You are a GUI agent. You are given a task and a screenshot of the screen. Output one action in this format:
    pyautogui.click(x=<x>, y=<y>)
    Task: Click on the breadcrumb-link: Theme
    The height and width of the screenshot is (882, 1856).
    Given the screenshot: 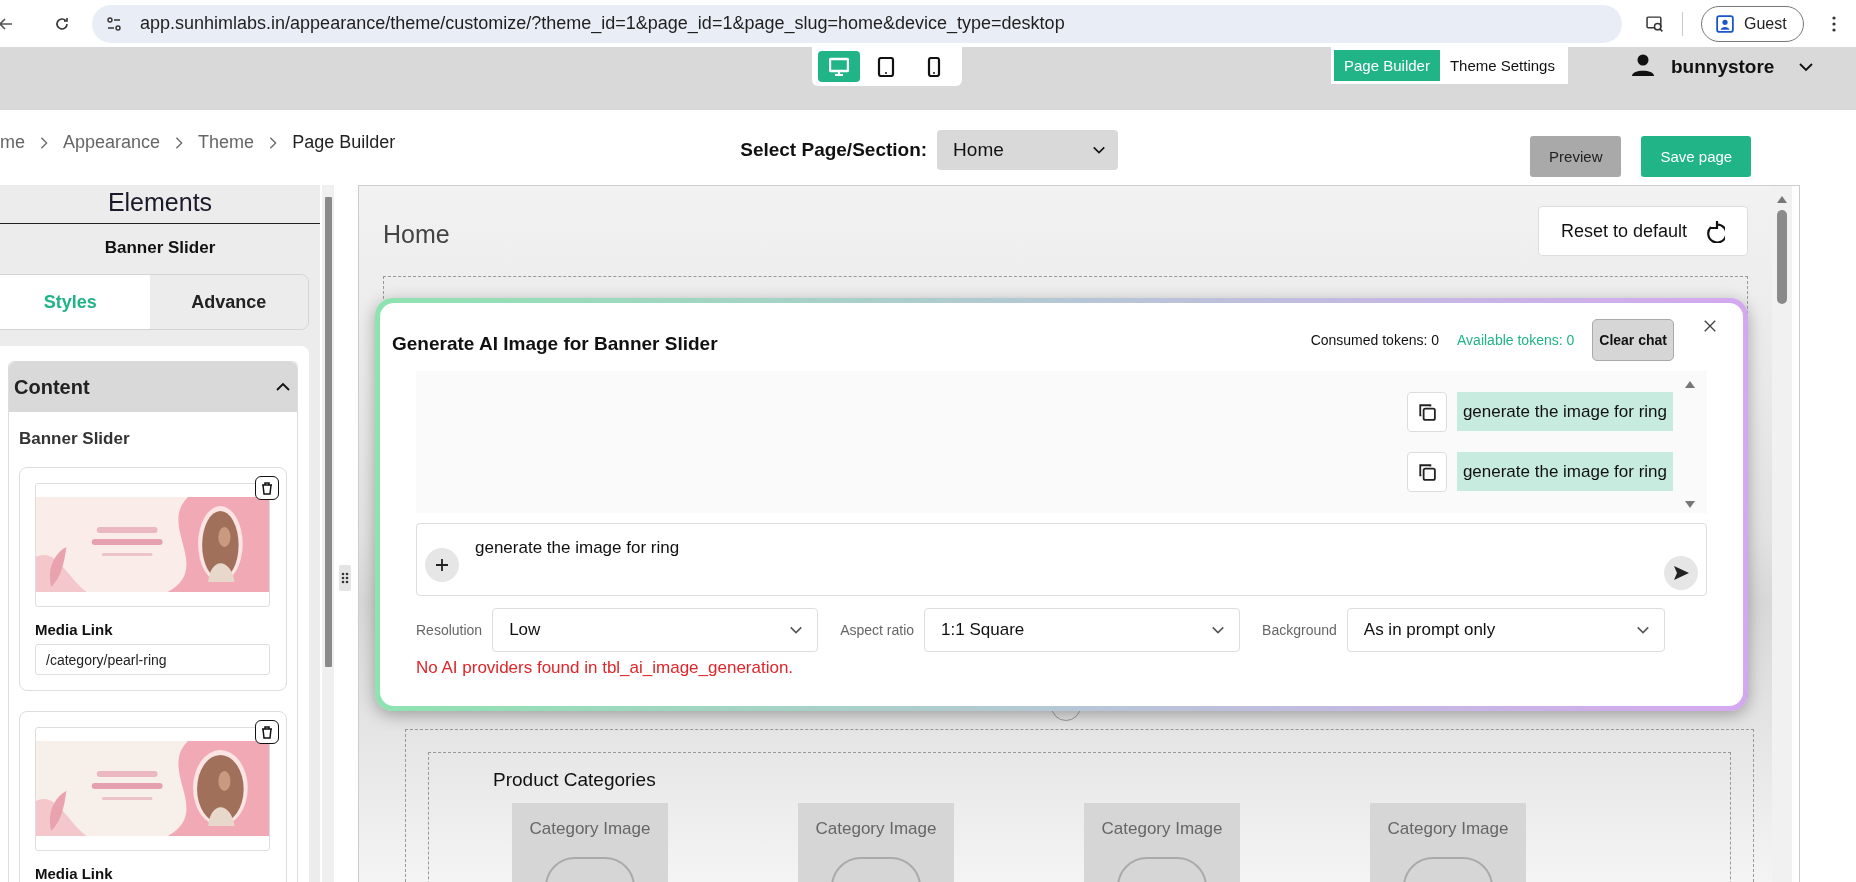 What is the action you would take?
    pyautogui.click(x=226, y=142)
    